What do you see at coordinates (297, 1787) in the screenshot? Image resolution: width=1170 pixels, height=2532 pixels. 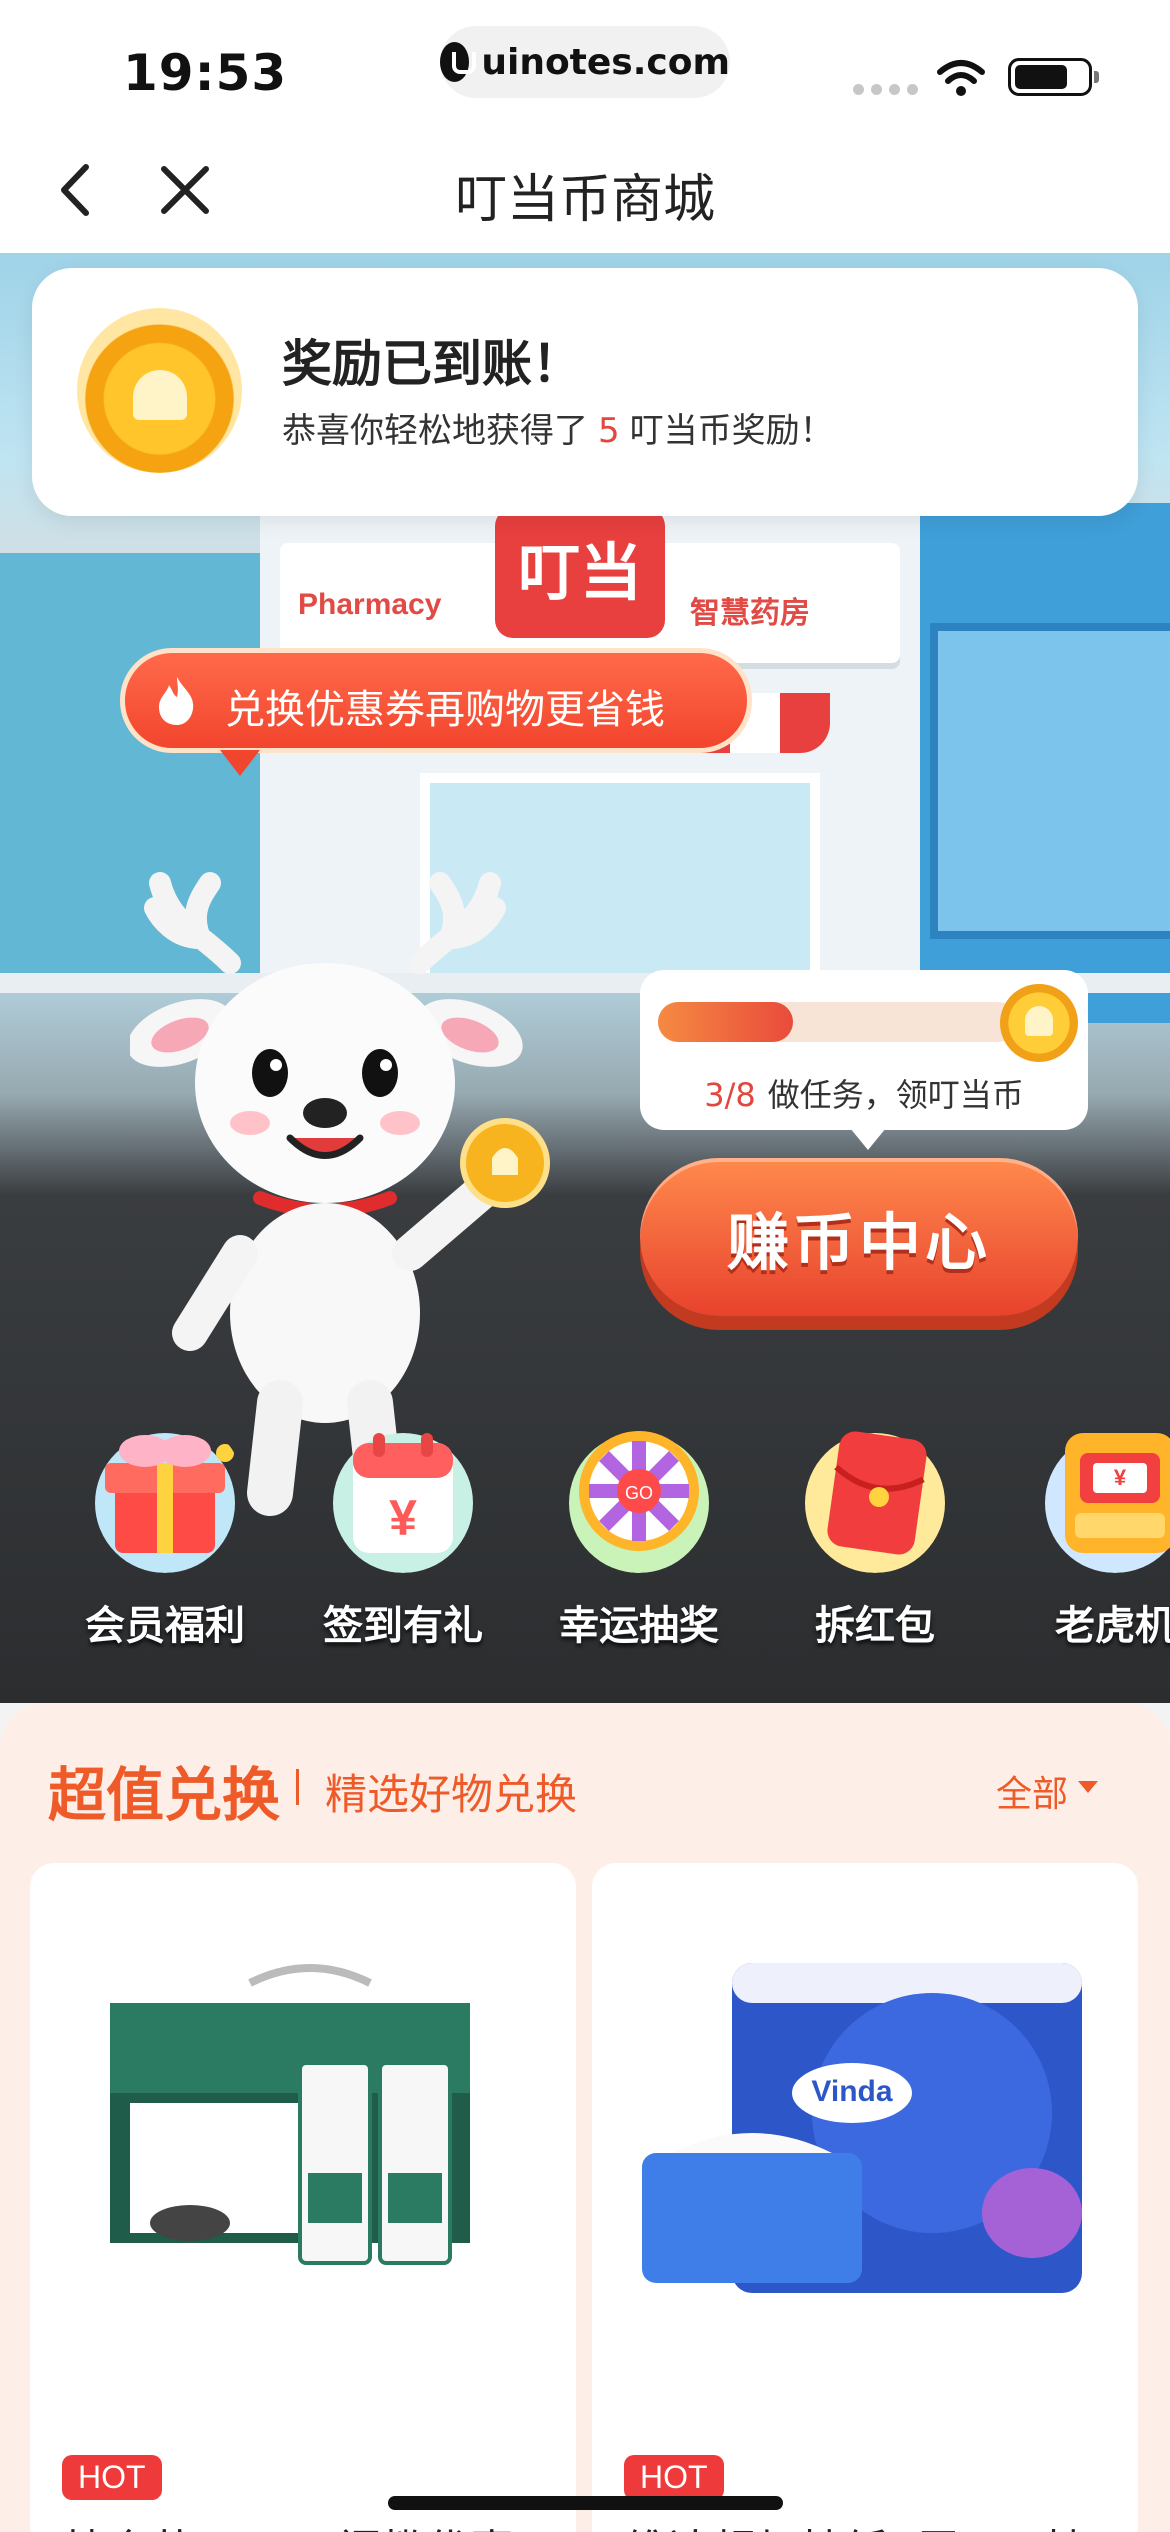 I see `divider` at bounding box center [297, 1787].